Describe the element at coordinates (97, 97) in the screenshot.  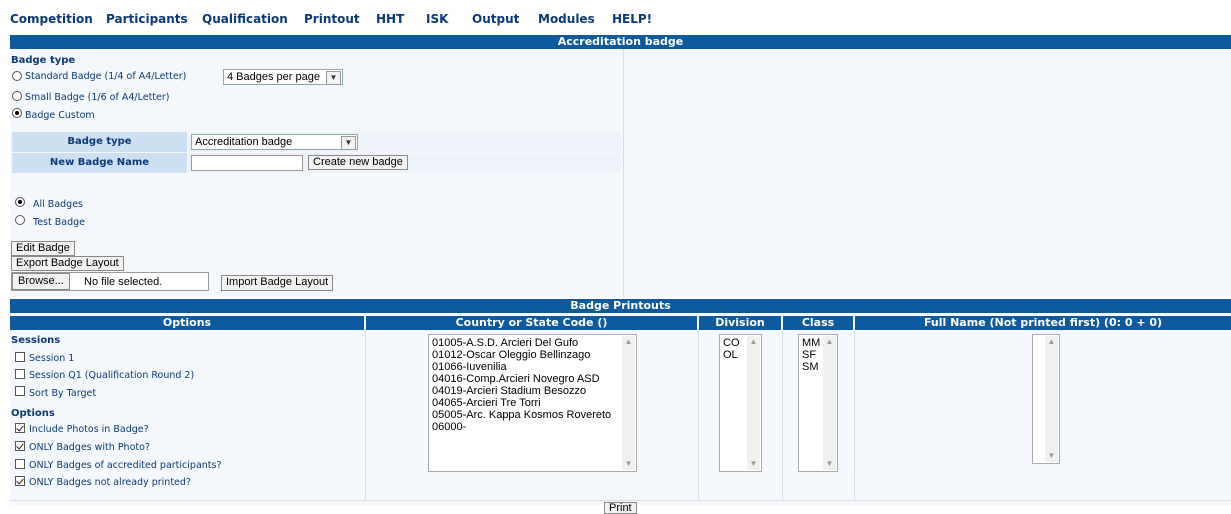
I see `small-badge-label: Small Badge (1/6 of A4/Letter)` at that location.